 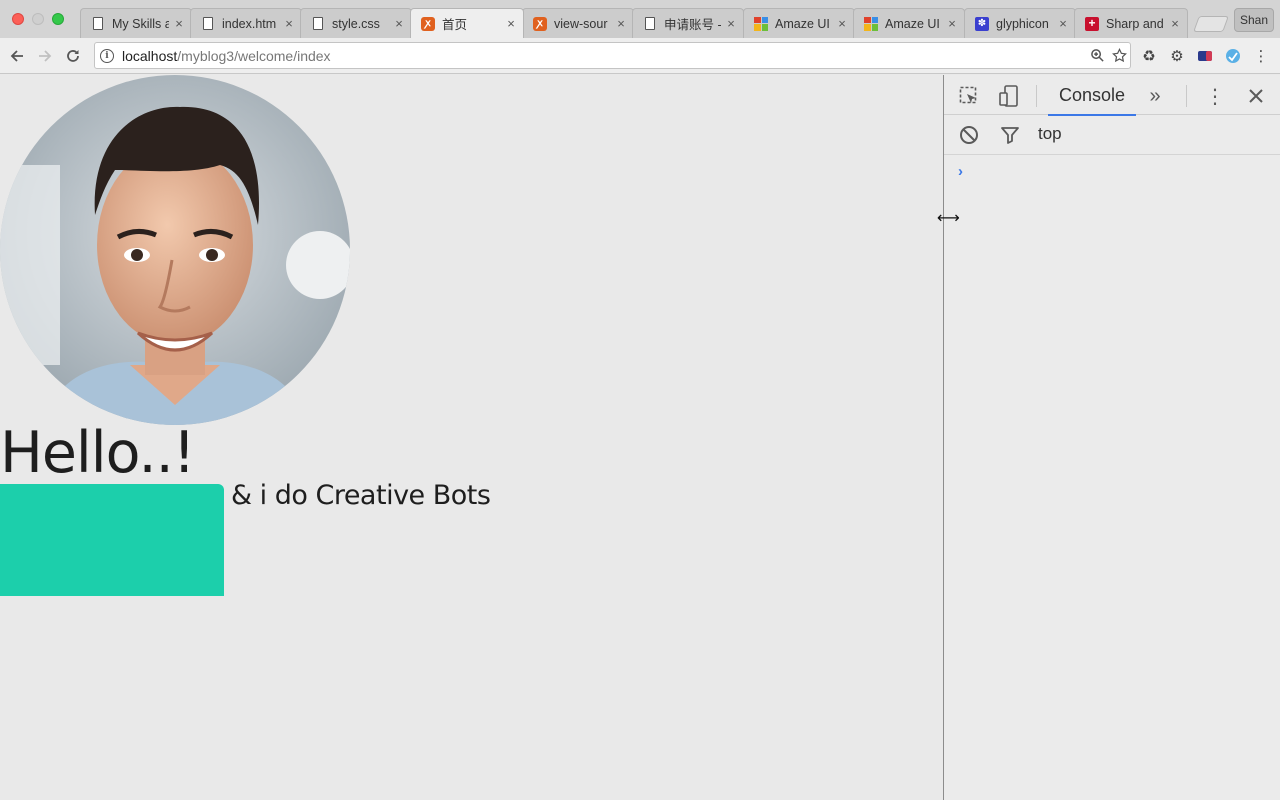 I want to click on window-close-button, so click(x=18, y=19).